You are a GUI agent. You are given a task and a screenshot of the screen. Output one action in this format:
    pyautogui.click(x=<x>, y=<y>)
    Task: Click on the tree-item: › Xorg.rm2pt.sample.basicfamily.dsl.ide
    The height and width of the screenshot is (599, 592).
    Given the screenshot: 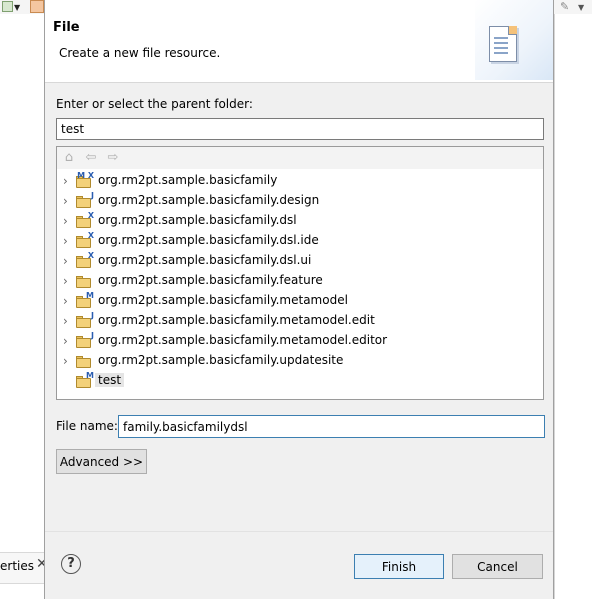 What is the action you would take?
    pyautogui.click(x=300, y=241)
    